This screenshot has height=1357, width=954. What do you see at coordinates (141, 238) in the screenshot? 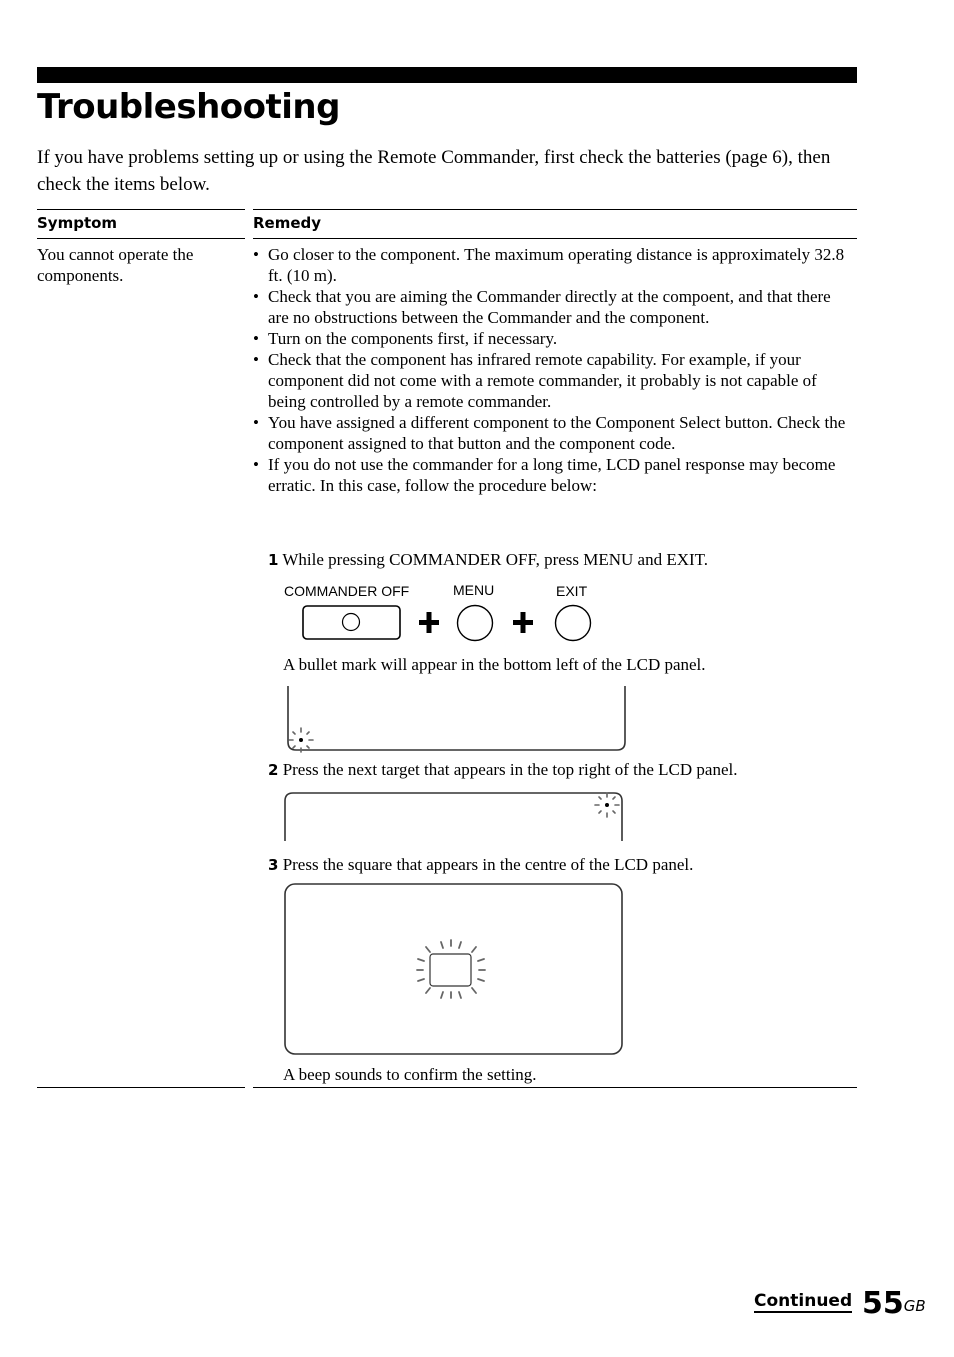
I see `header-rule-symptom` at bounding box center [141, 238].